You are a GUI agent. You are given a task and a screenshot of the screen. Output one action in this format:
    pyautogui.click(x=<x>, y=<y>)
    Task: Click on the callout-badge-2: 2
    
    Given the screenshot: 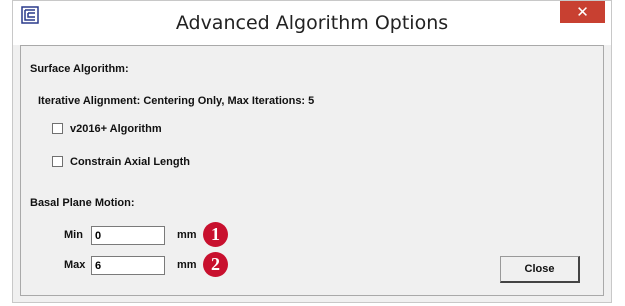 What is the action you would take?
    pyautogui.click(x=215, y=264)
    